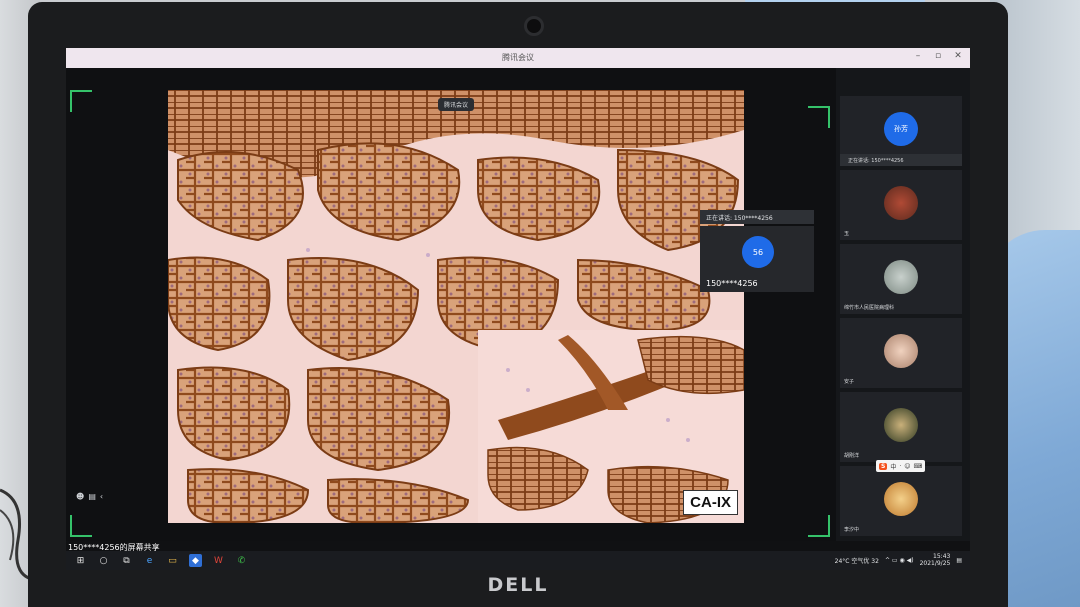 This screenshot has height=607, width=1080. What do you see at coordinates (918, 466) in the screenshot?
I see `ime-keyboard-icon: ⌨` at bounding box center [918, 466].